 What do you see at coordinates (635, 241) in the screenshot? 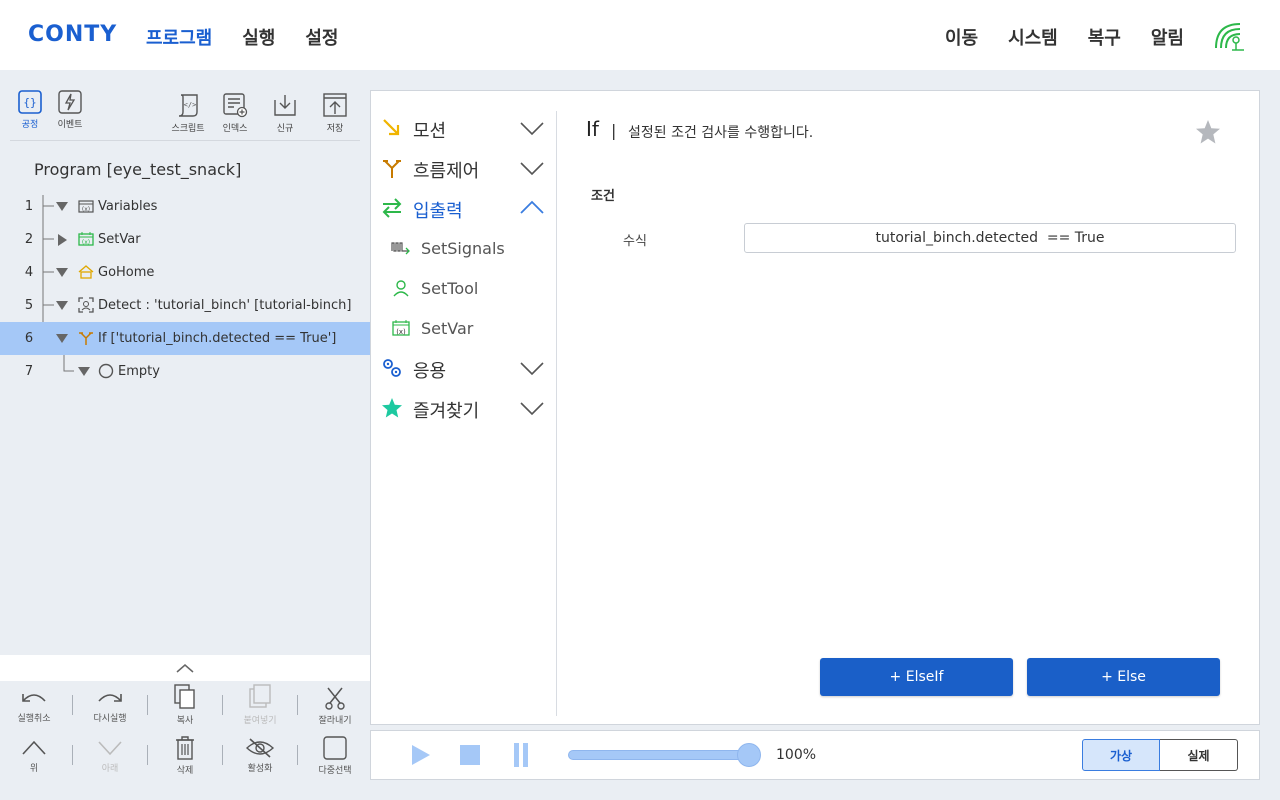
I see `expression-label: 수식` at bounding box center [635, 241].